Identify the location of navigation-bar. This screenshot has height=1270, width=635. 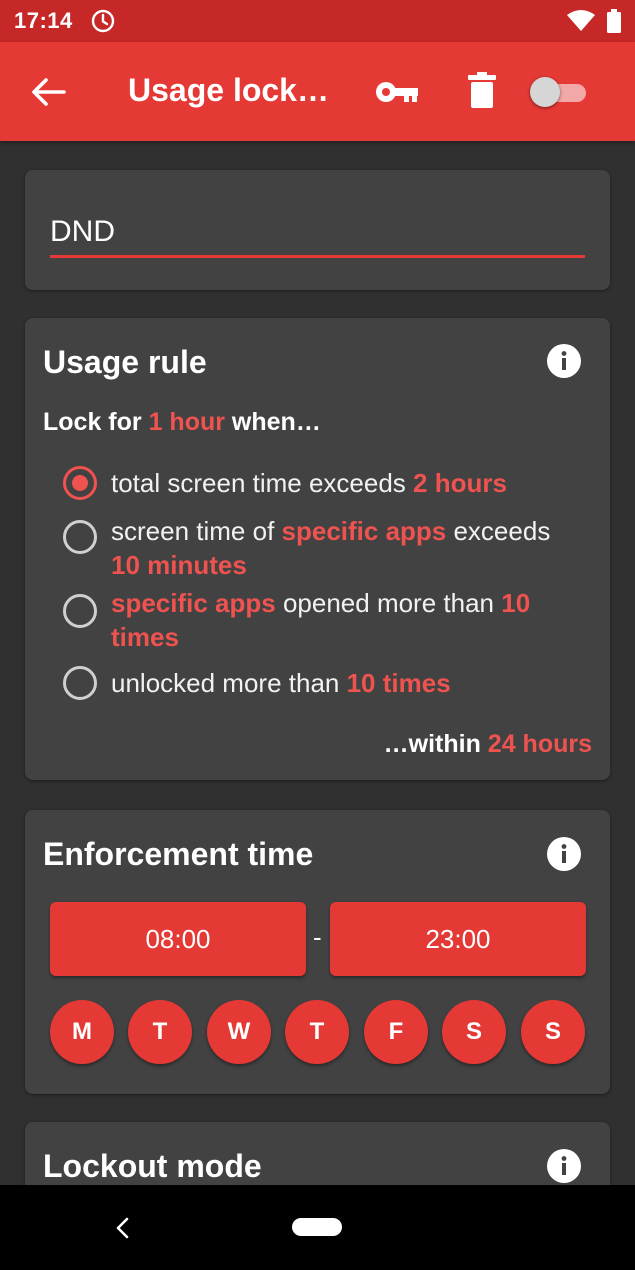
(317, 1227).